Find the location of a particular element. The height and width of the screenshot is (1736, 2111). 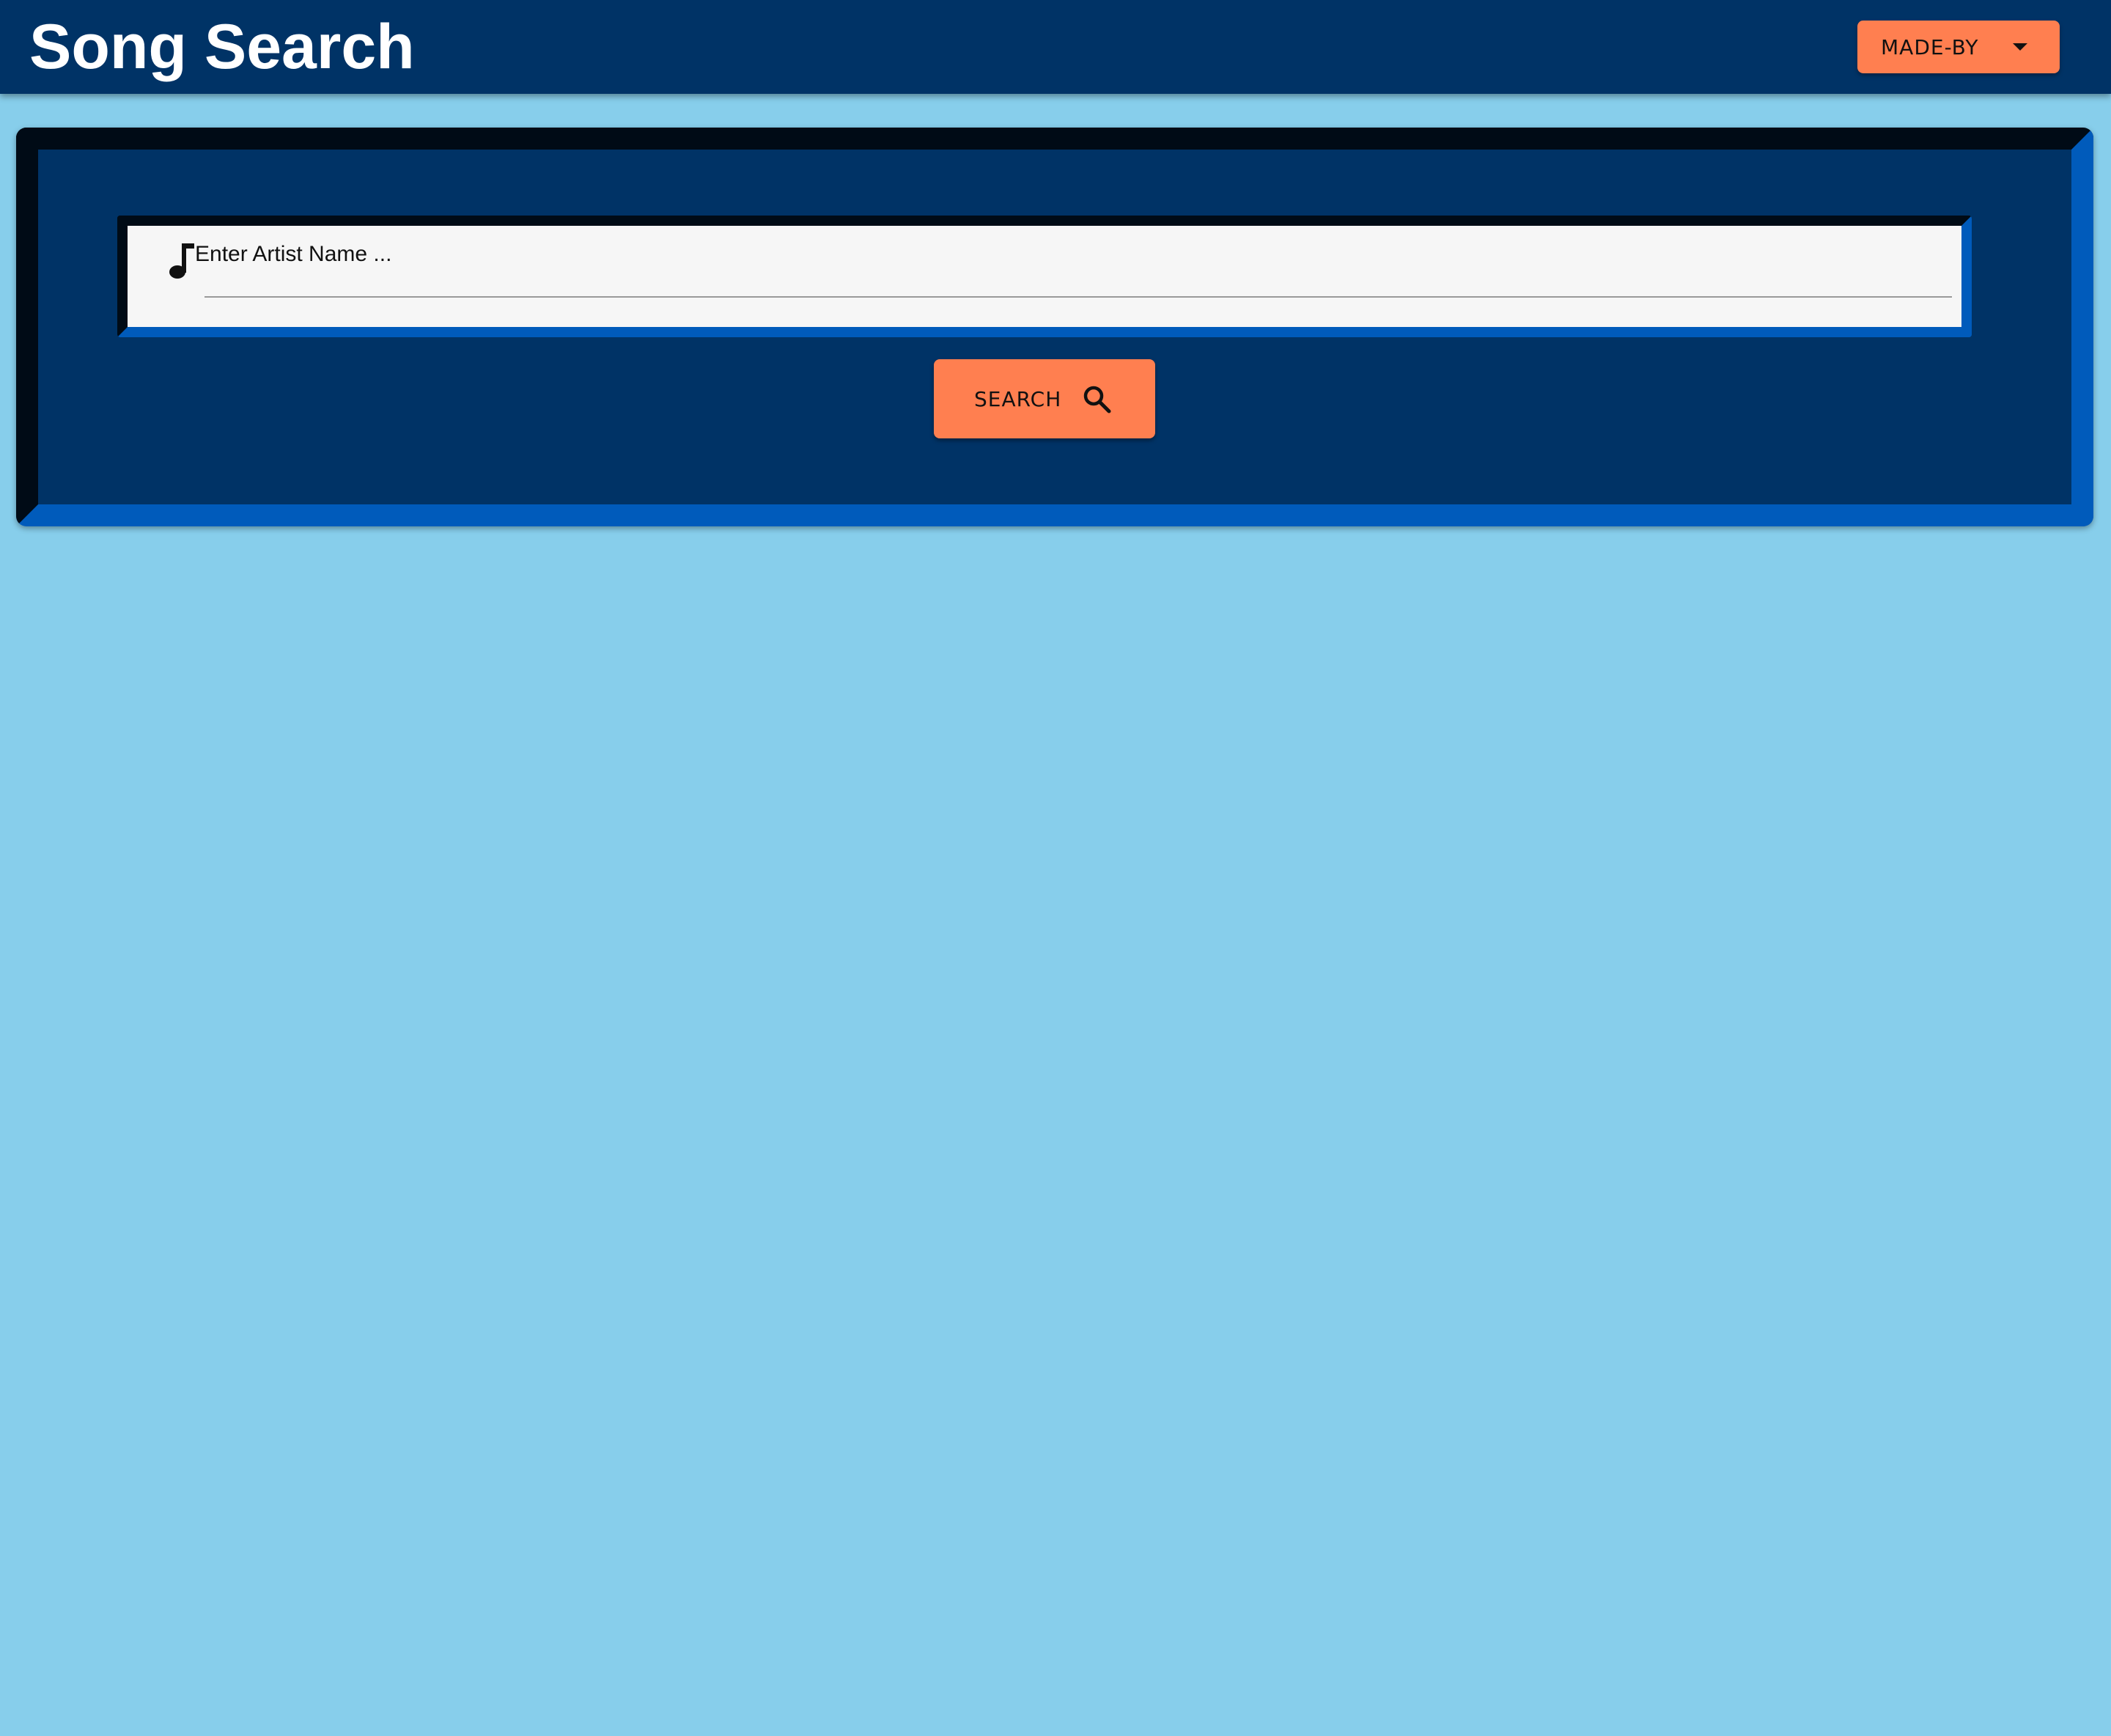

artist-name-input is located at coordinates (1074, 255).